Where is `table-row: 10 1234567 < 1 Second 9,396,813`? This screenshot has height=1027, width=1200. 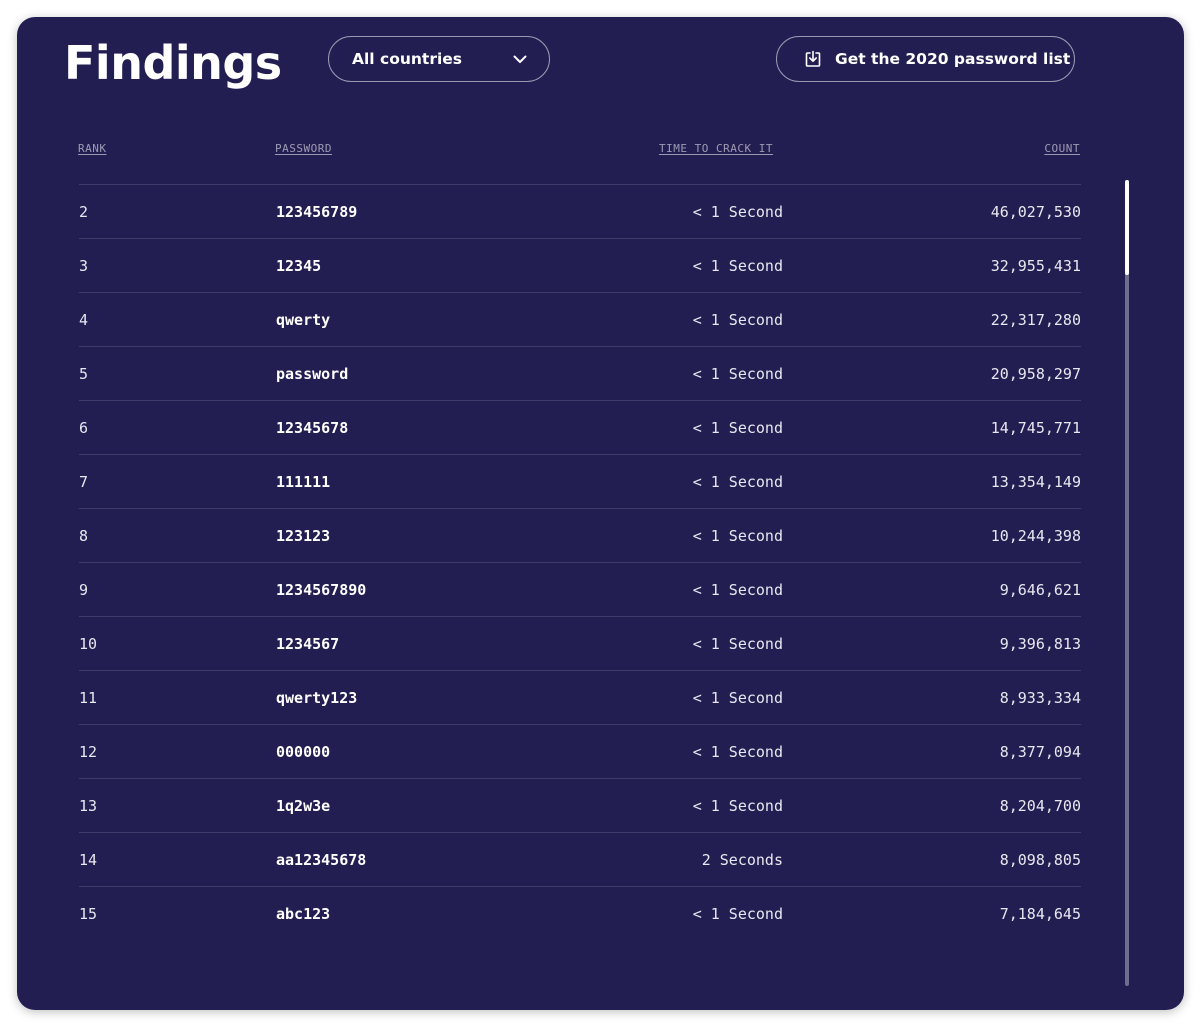 table-row: 10 1234567 < 1 Second 9,396,813 is located at coordinates (580, 643).